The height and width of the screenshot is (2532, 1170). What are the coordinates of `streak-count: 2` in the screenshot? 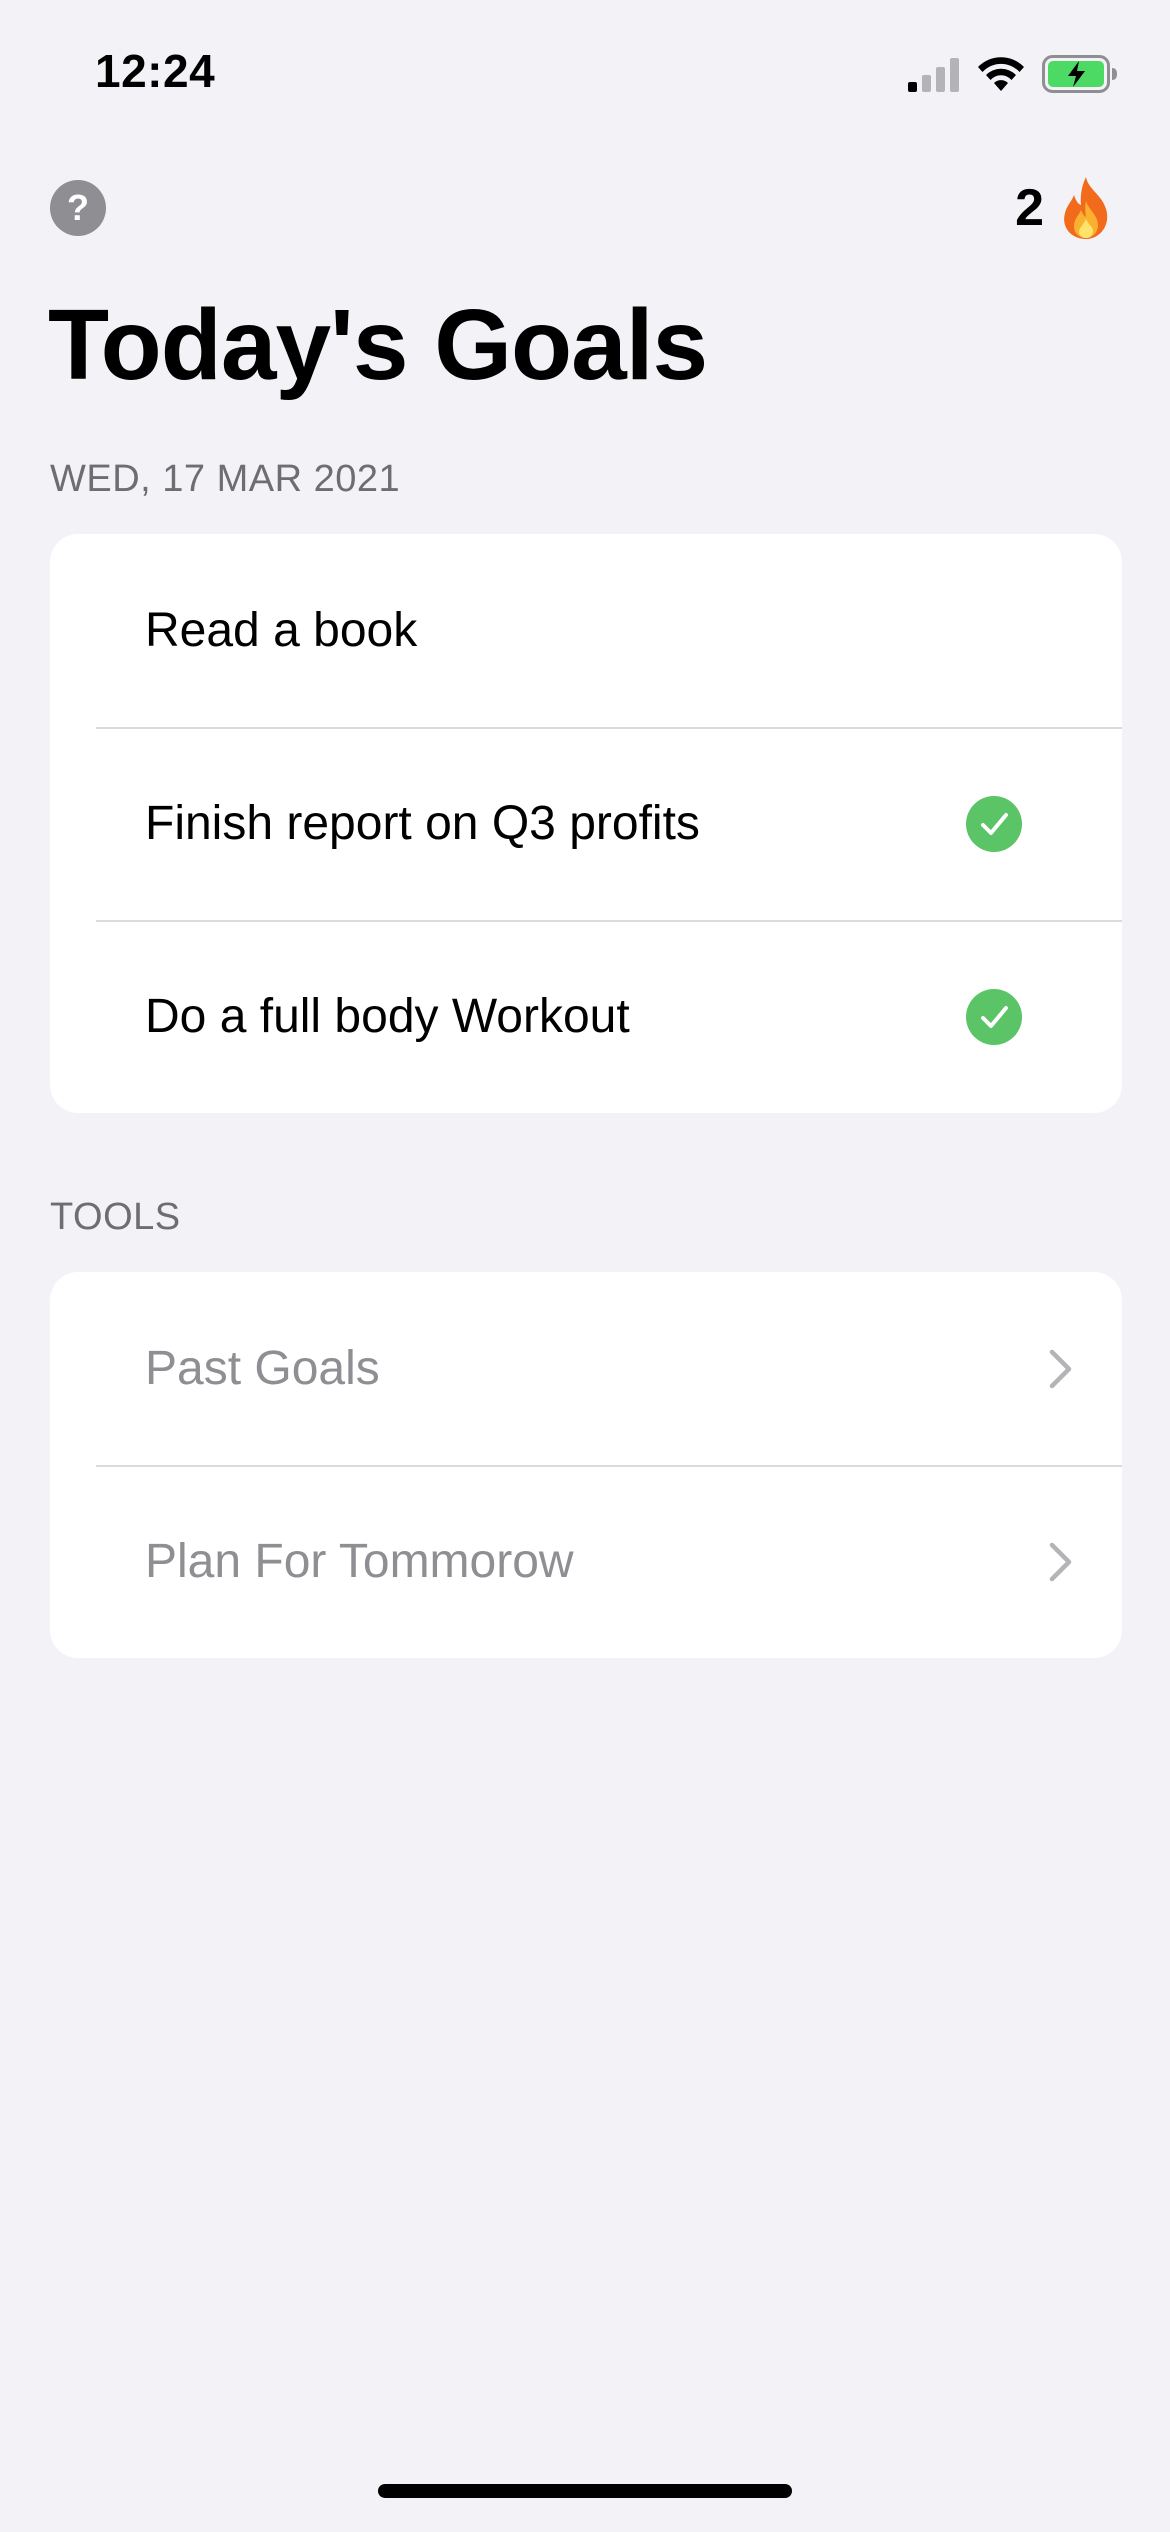 It's located at (1029, 208).